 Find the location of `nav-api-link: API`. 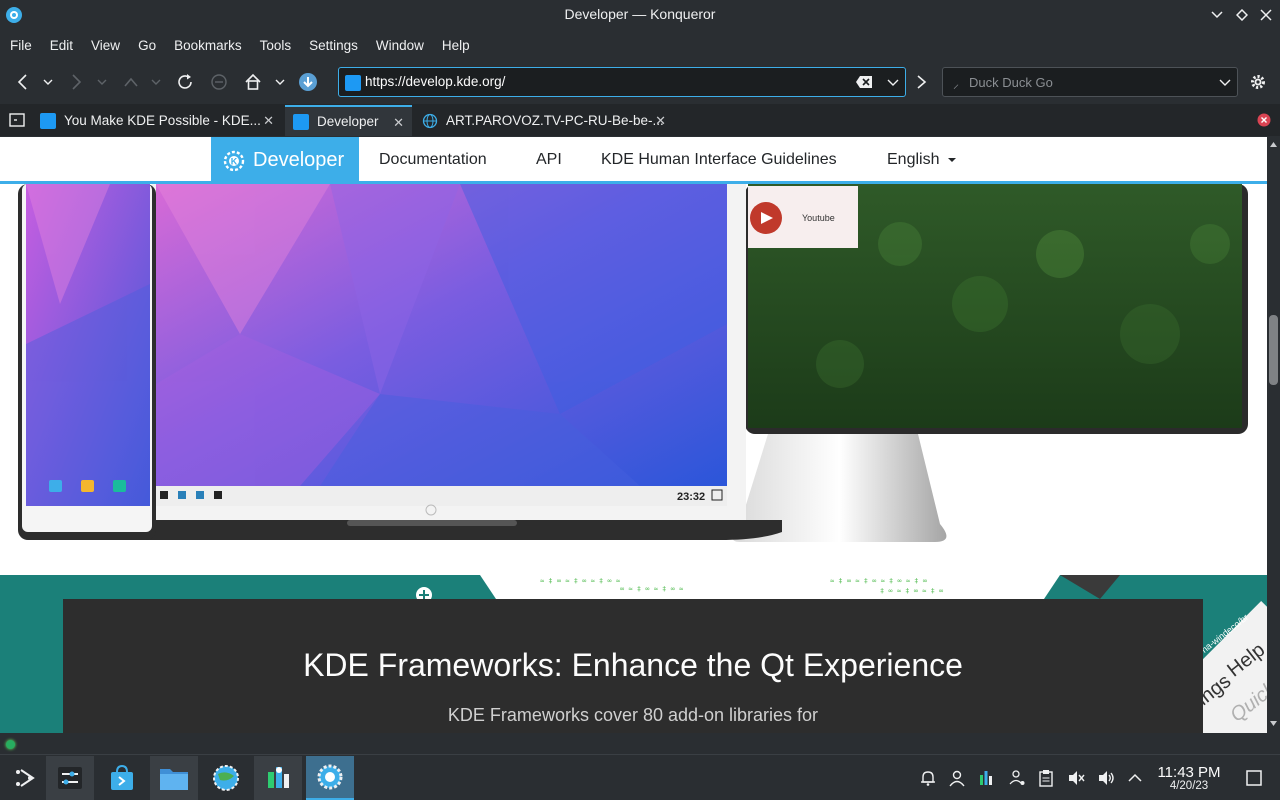

nav-api-link: API is located at coordinates (549, 160).